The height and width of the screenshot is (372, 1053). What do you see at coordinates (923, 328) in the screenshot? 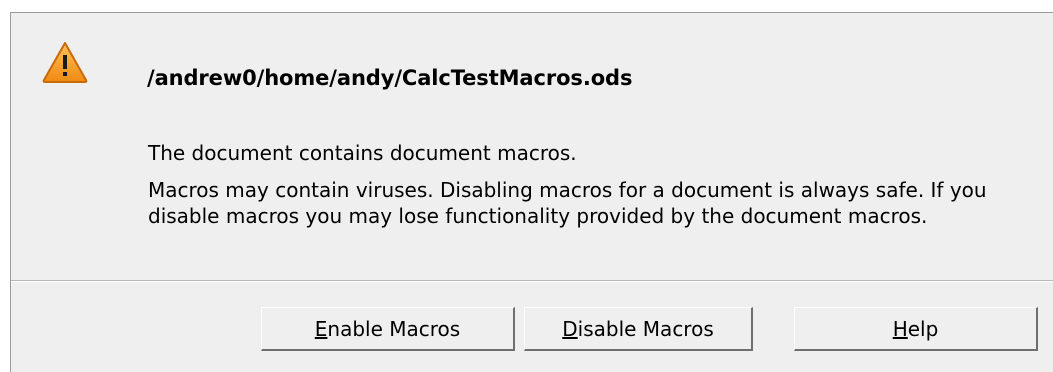
I see `help-label: elp` at bounding box center [923, 328].